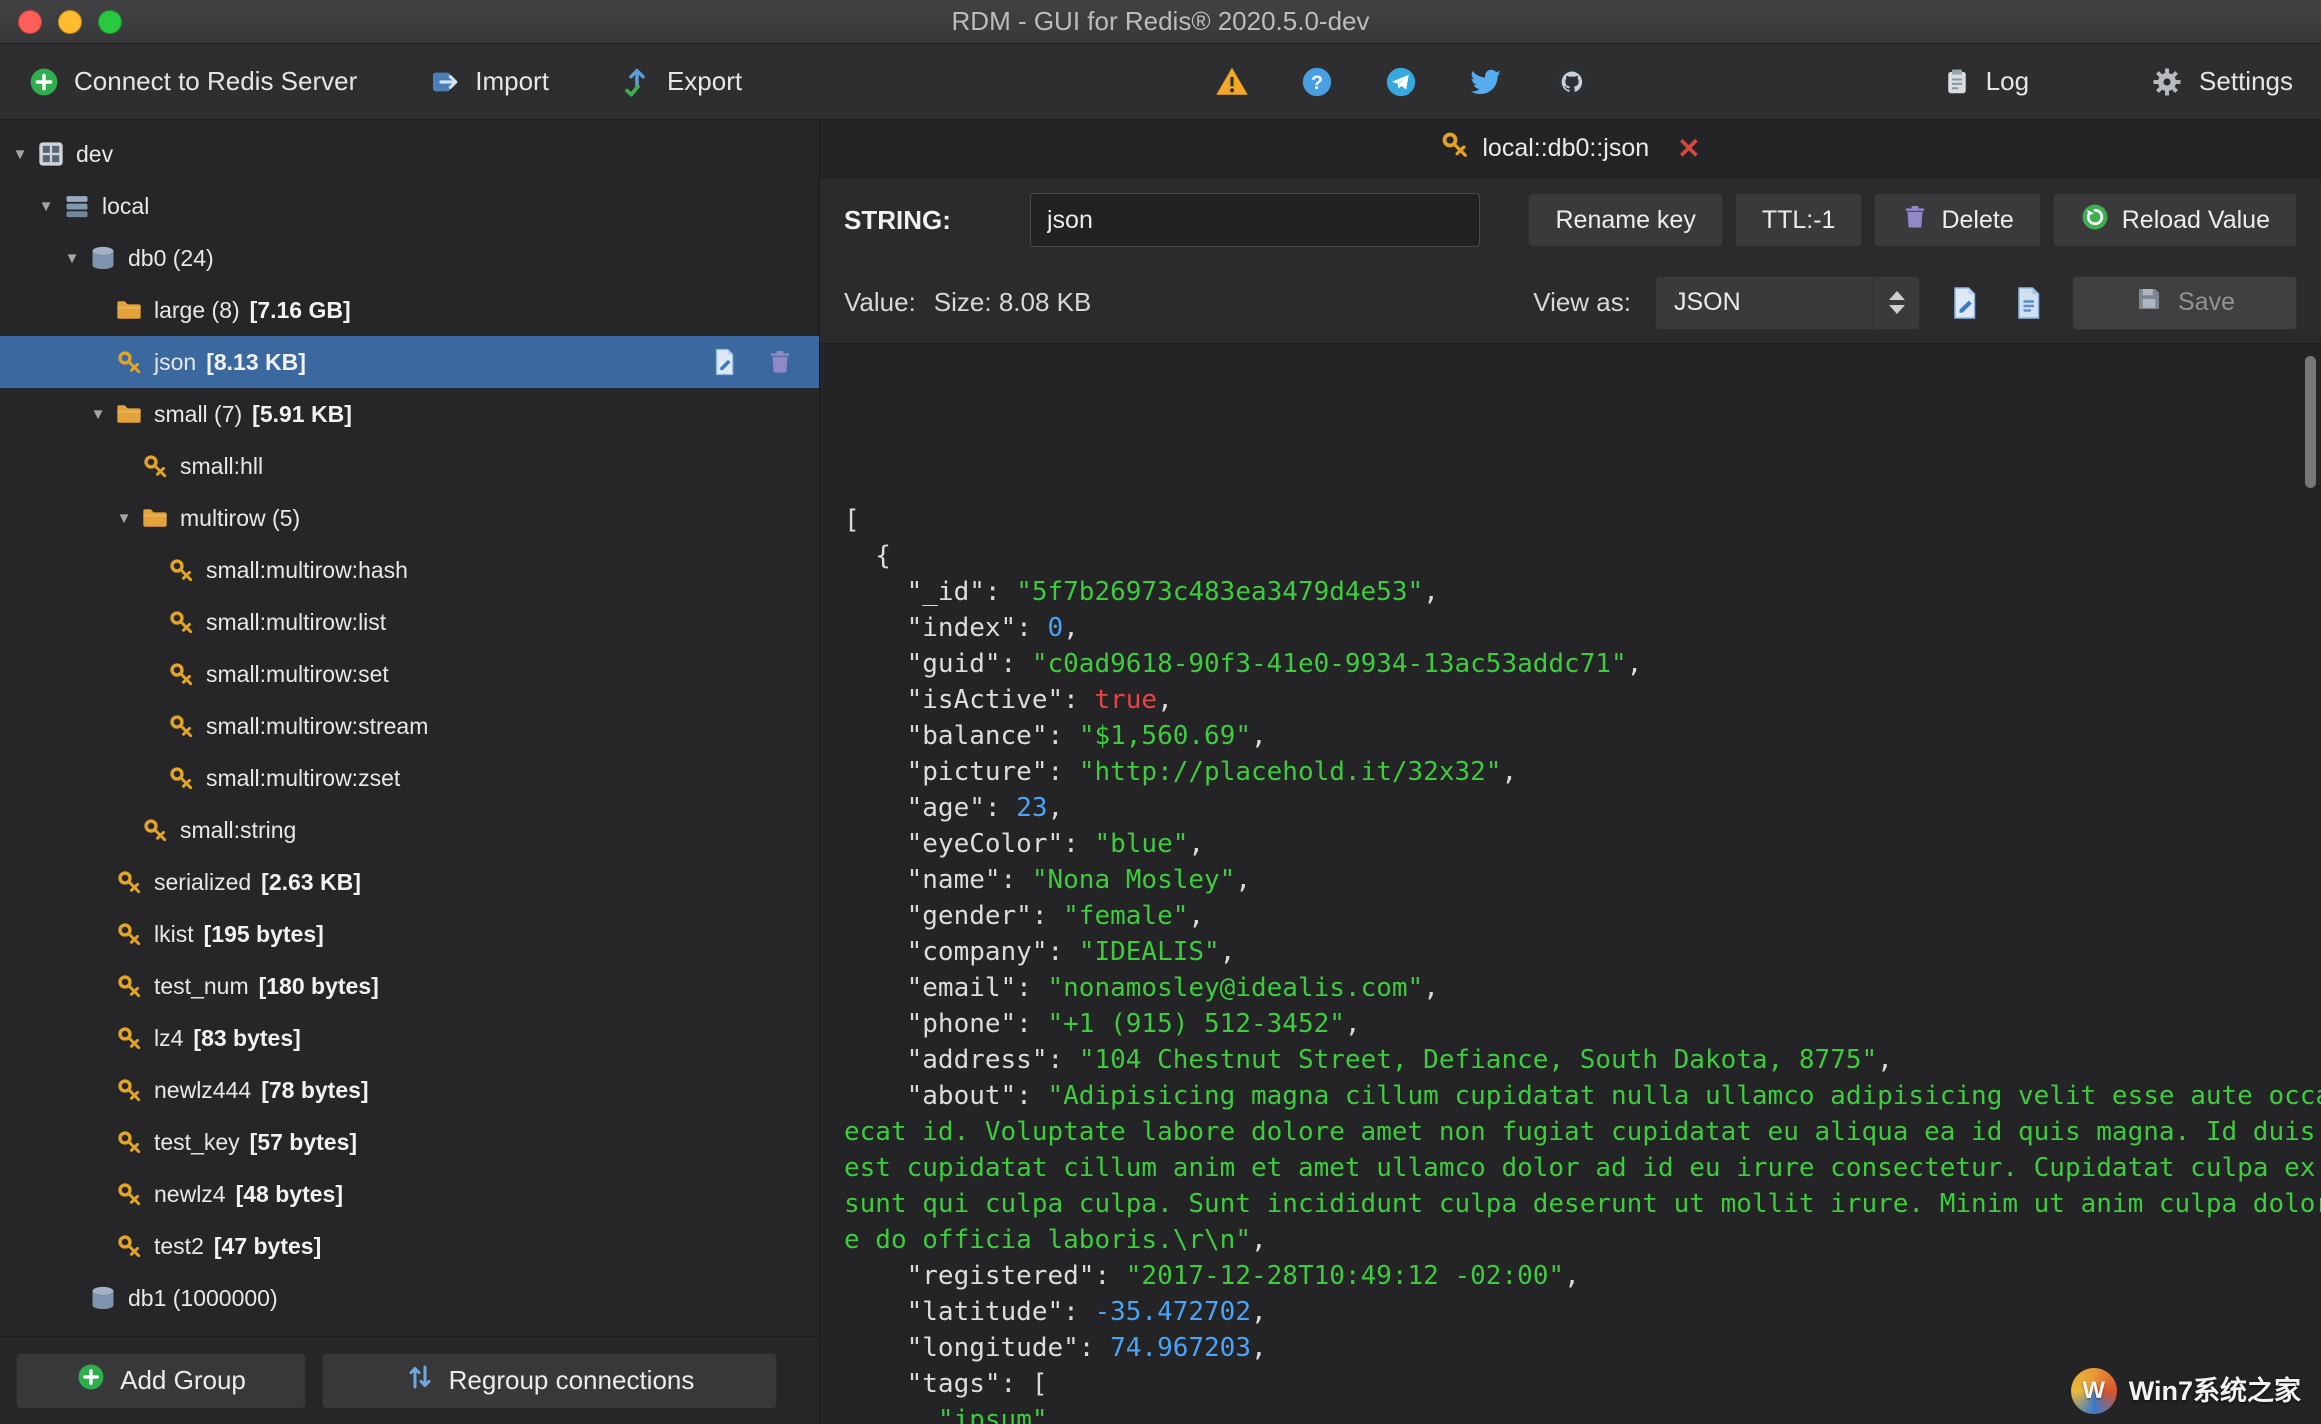 The height and width of the screenshot is (1424, 2321). I want to click on tree-item-size: [180 bytes], so click(318, 985).